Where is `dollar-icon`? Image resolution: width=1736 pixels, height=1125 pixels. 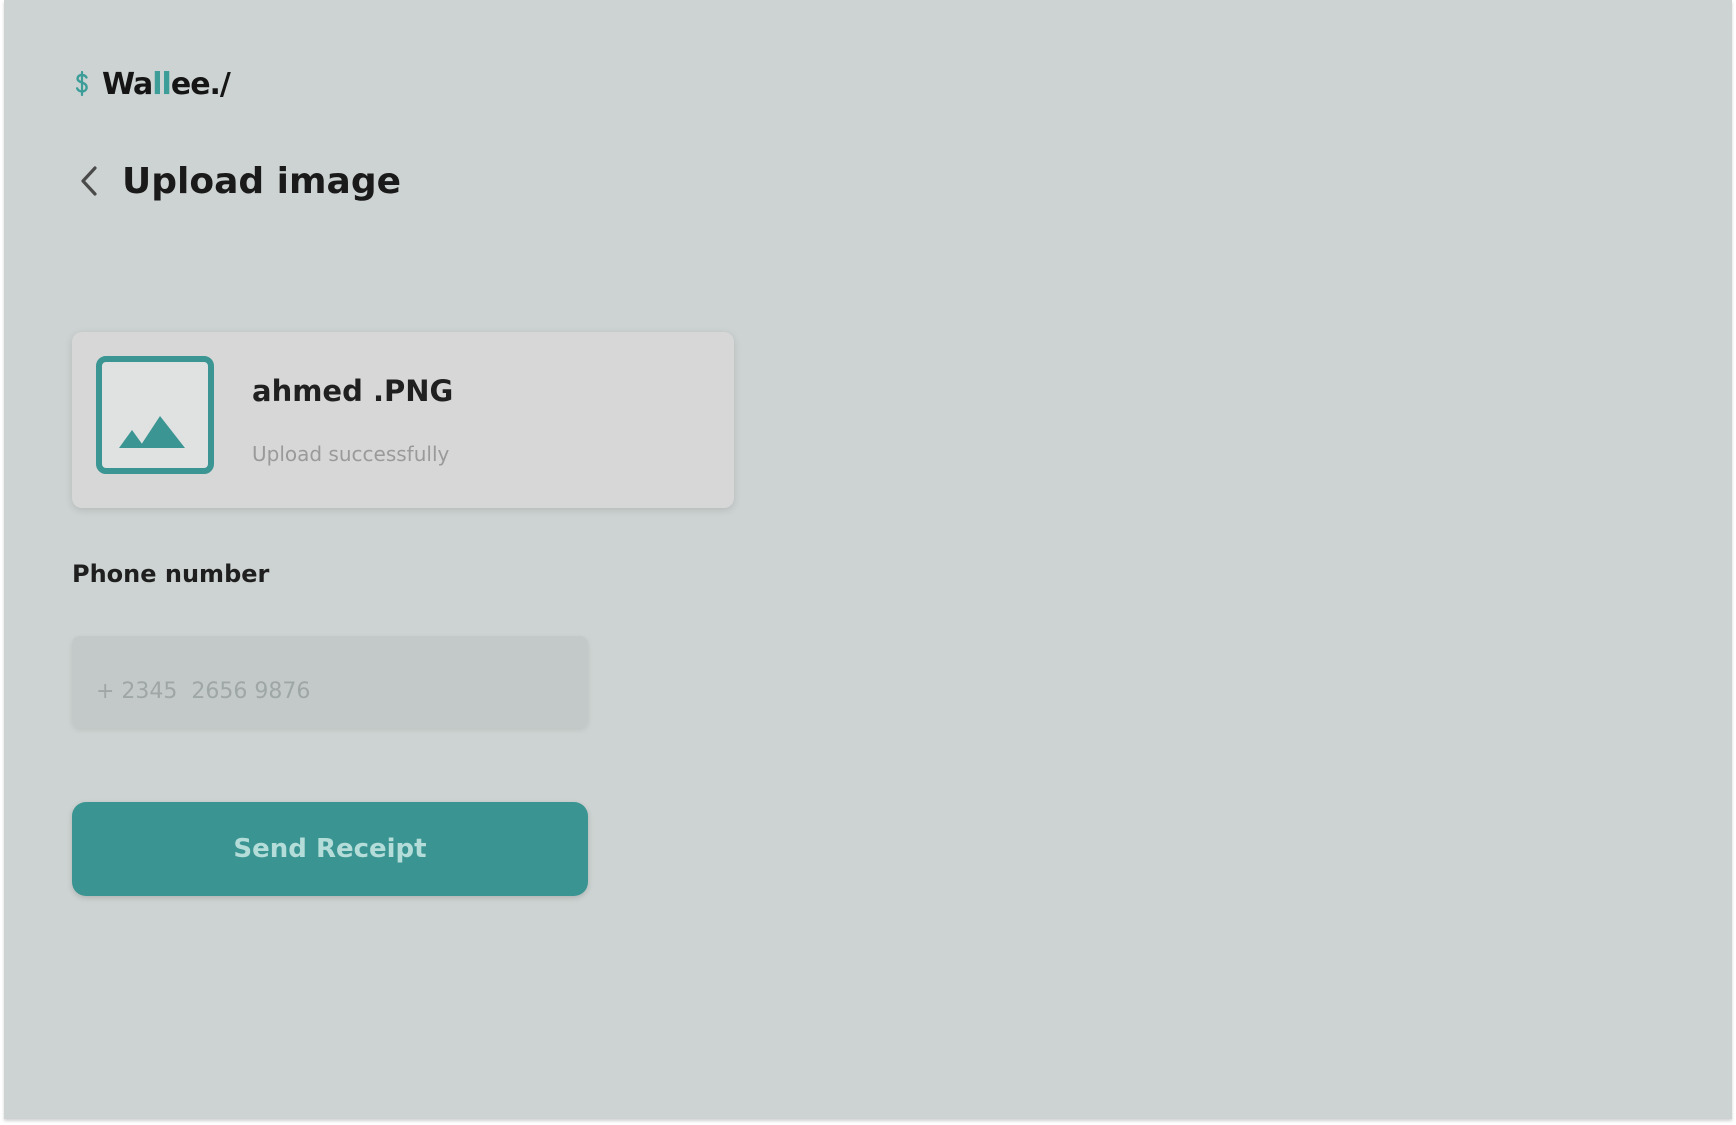 dollar-icon is located at coordinates (82, 84).